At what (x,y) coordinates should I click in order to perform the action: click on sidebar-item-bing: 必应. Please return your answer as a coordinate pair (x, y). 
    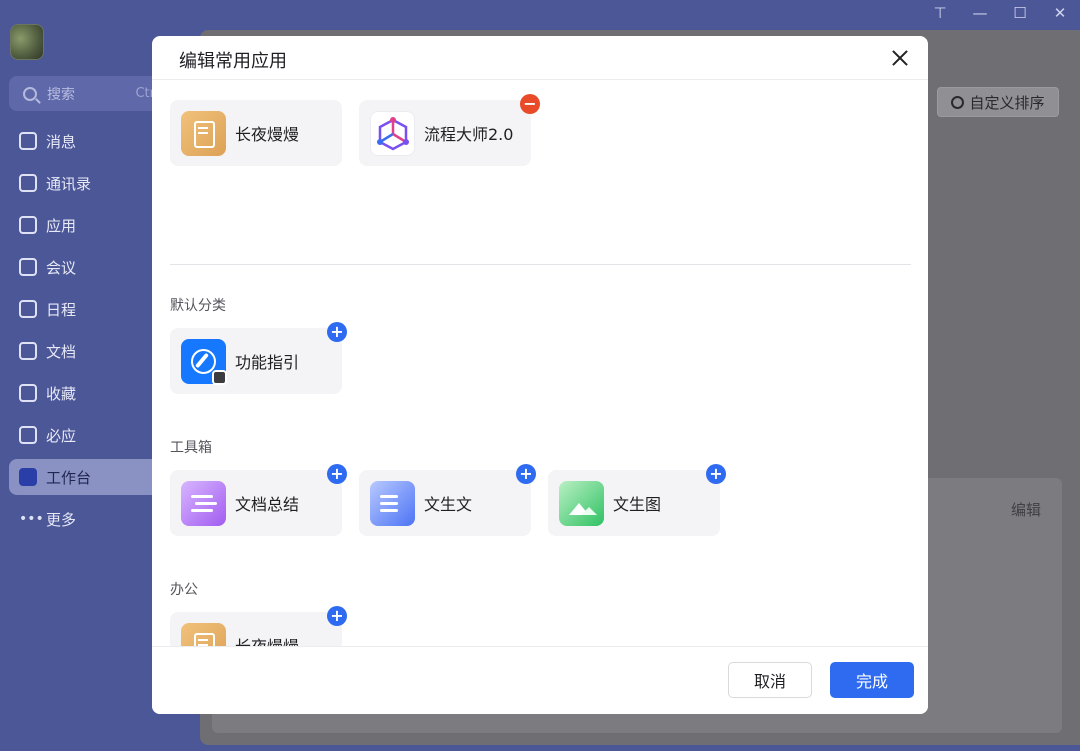
    Looking at the image, I should click on (84, 435).